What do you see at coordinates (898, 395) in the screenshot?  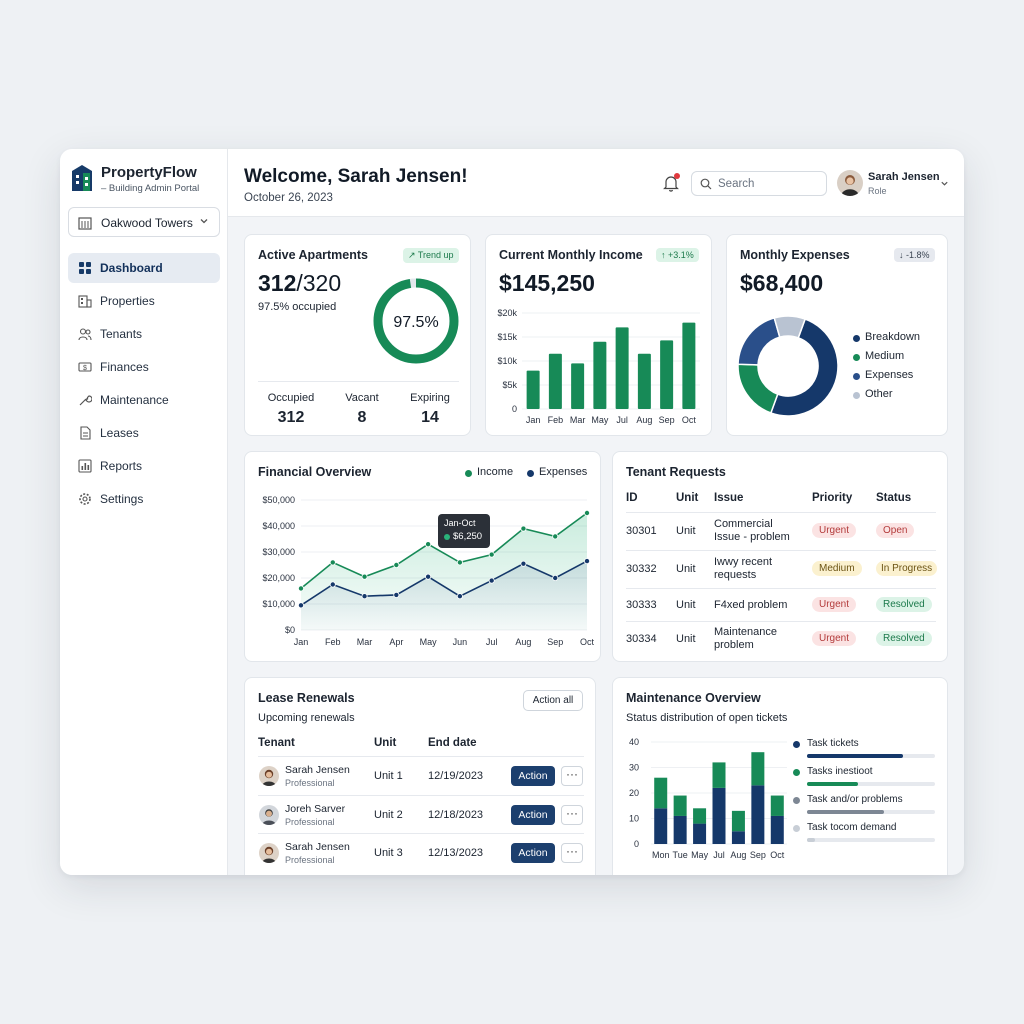 I see `legend-item: Other` at bounding box center [898, 395].